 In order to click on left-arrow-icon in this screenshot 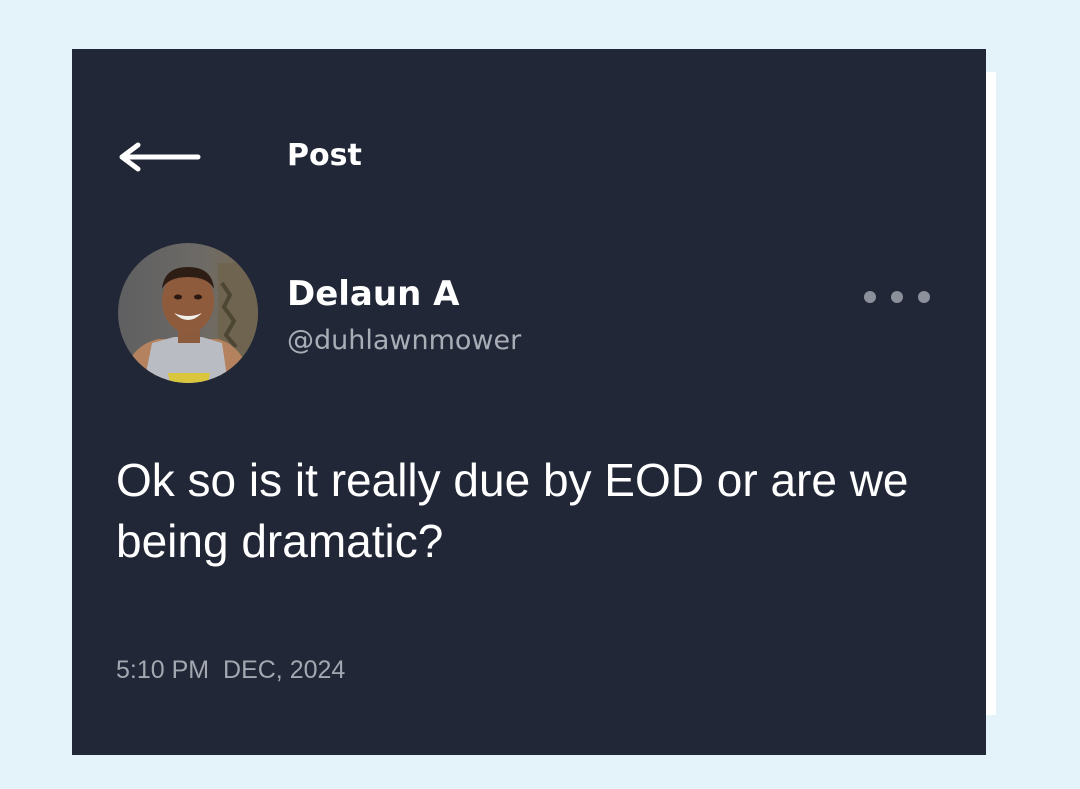, I will do `click(160, 157)`.